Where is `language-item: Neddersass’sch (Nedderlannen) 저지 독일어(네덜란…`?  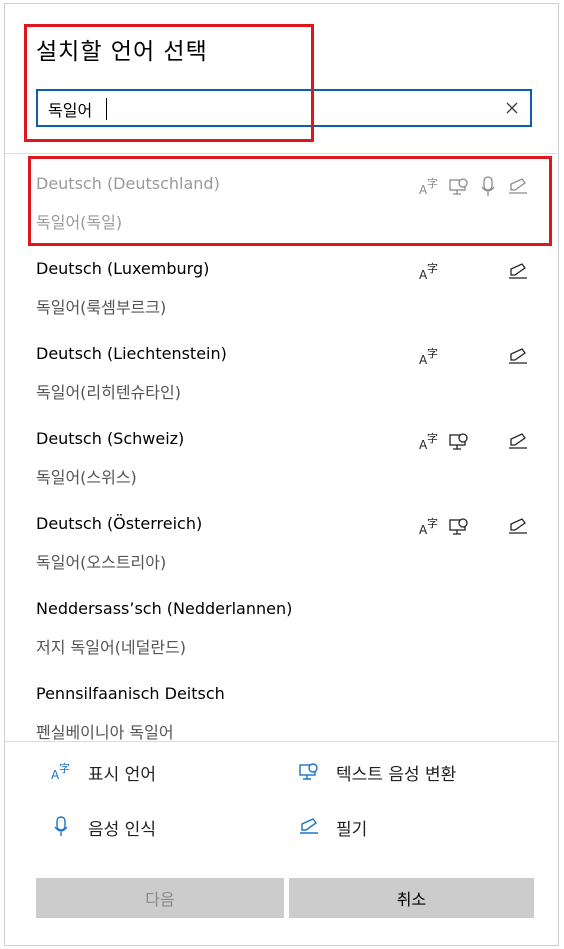 language-item: Neddersass’sch (Nedderlannen) 저지 독일어(네덜란… is located at coordinates (281, 624).